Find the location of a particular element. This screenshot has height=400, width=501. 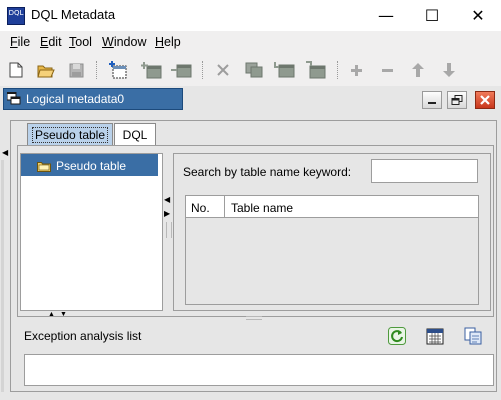

export-table-button is located at coordinates (316, 70).